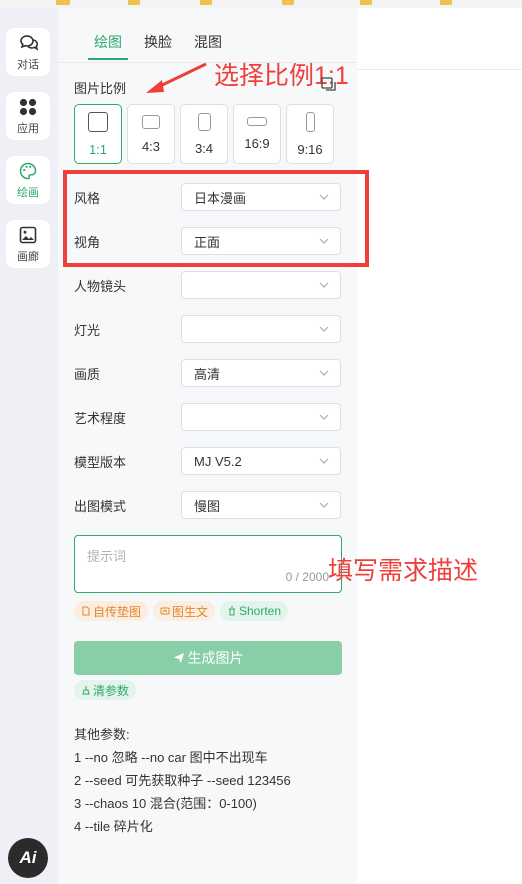 The image size is (522, 884). Describe the element at coordinates (28, 43) in the screenshot. I see `chat-icon` at that location.